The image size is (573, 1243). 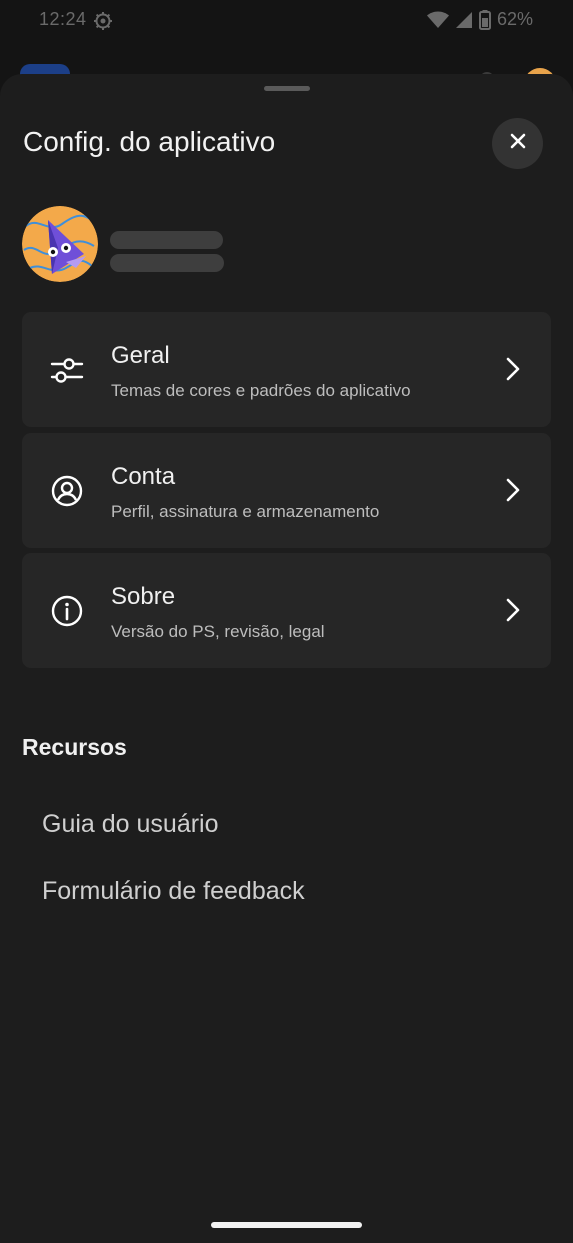 I want to click on settings-item-title: Conta, so click(x=143, y=476).